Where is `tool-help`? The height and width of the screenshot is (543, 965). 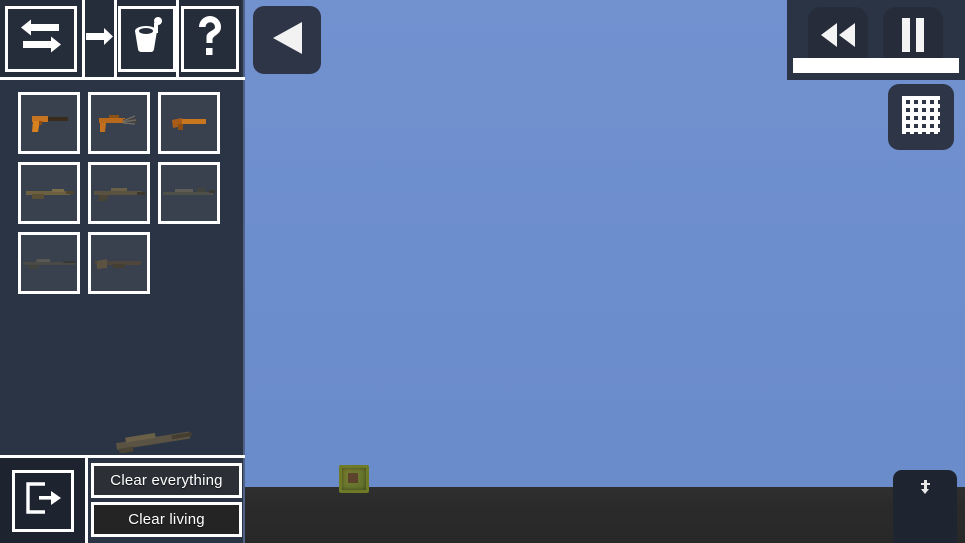 tool-help is located at coordinates (210, 38).